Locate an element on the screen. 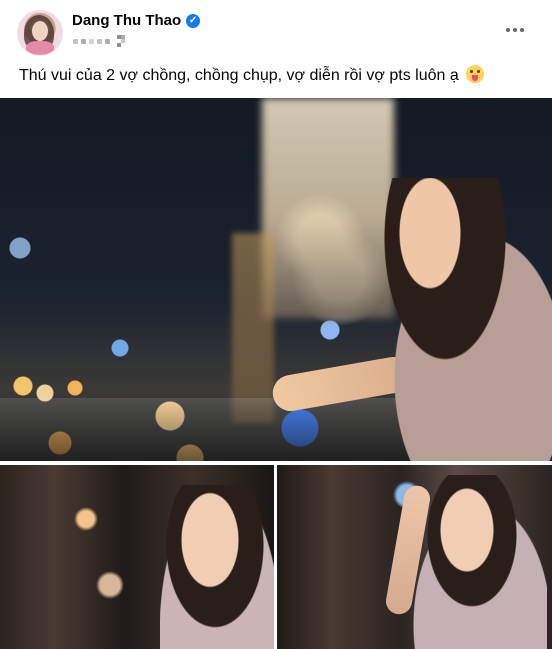 The height and width of the screenshot is (649, 552). author-avatar is located at coordinates (40, 33).